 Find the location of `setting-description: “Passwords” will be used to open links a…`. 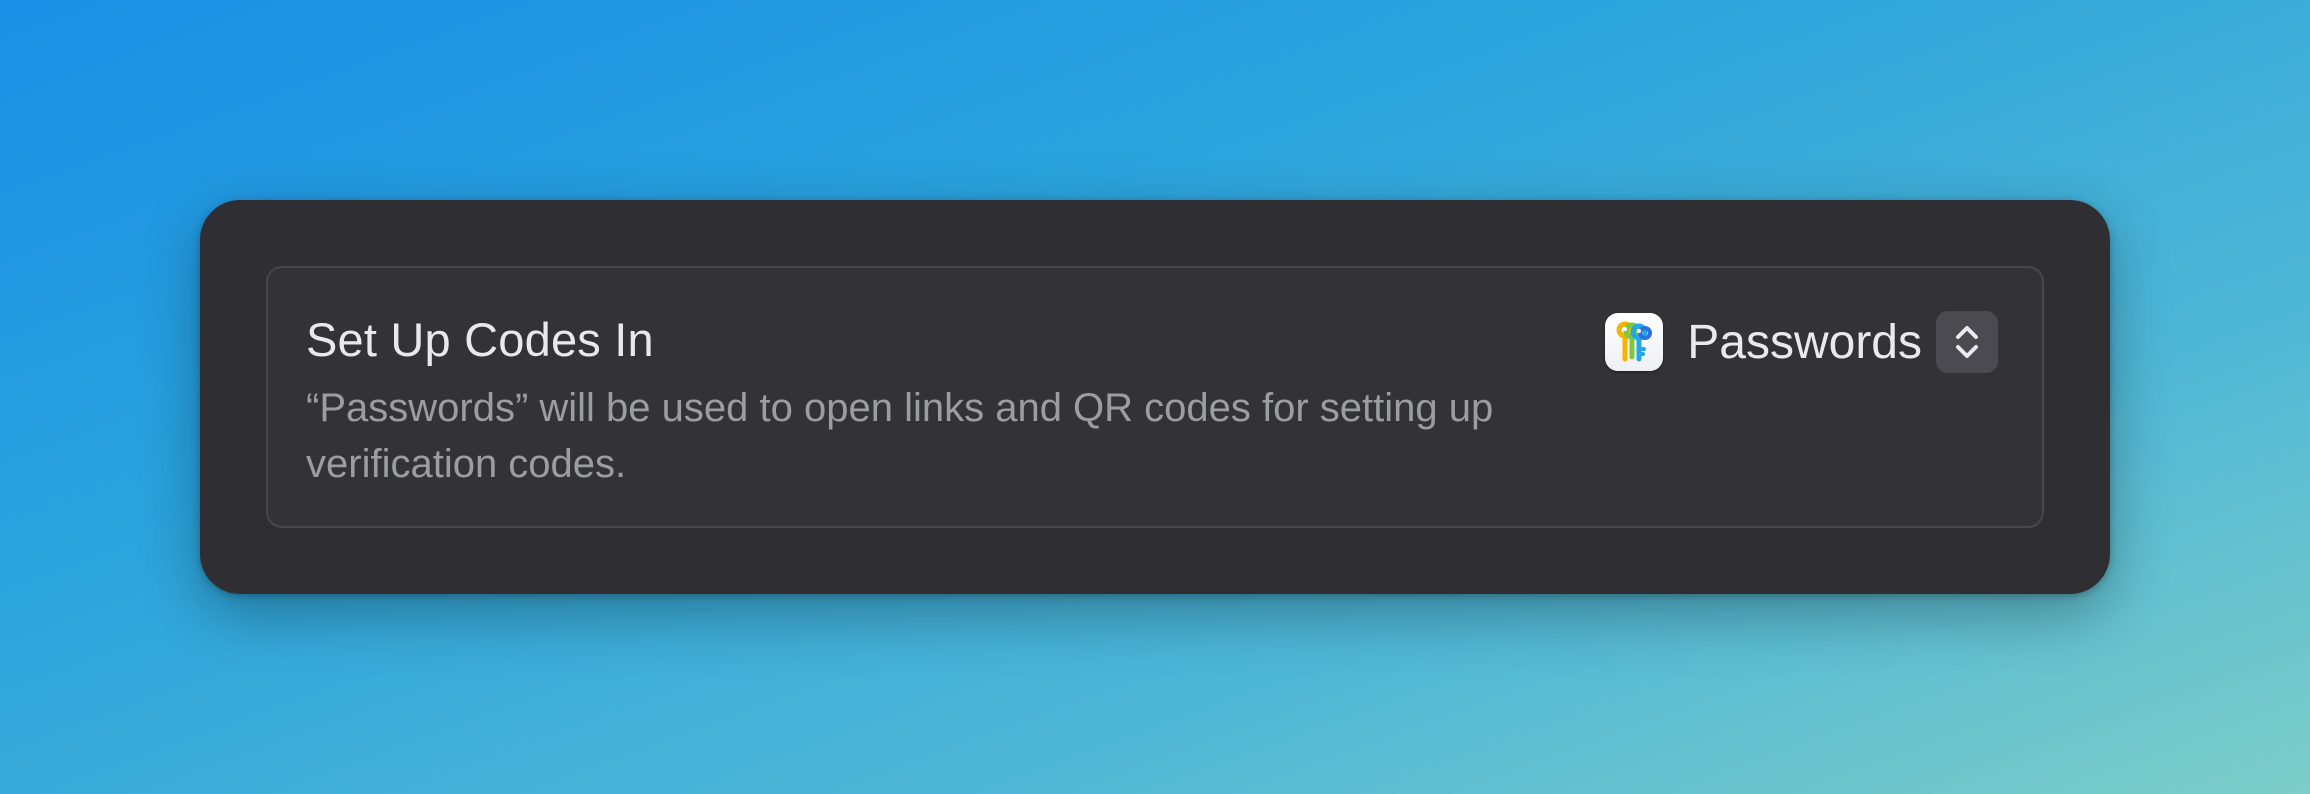

setting-description: “Passwords” will be used to open links a… is located at coordinates (900, 436).